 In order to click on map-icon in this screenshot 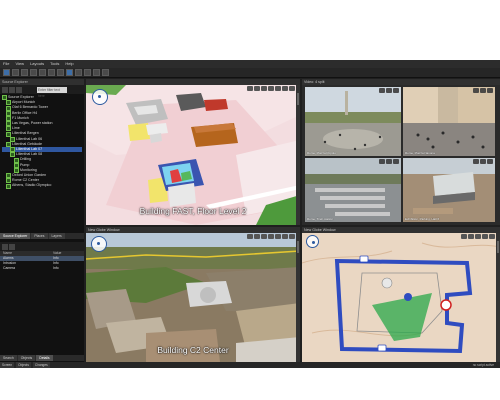, I will do `click(15, 72)`.